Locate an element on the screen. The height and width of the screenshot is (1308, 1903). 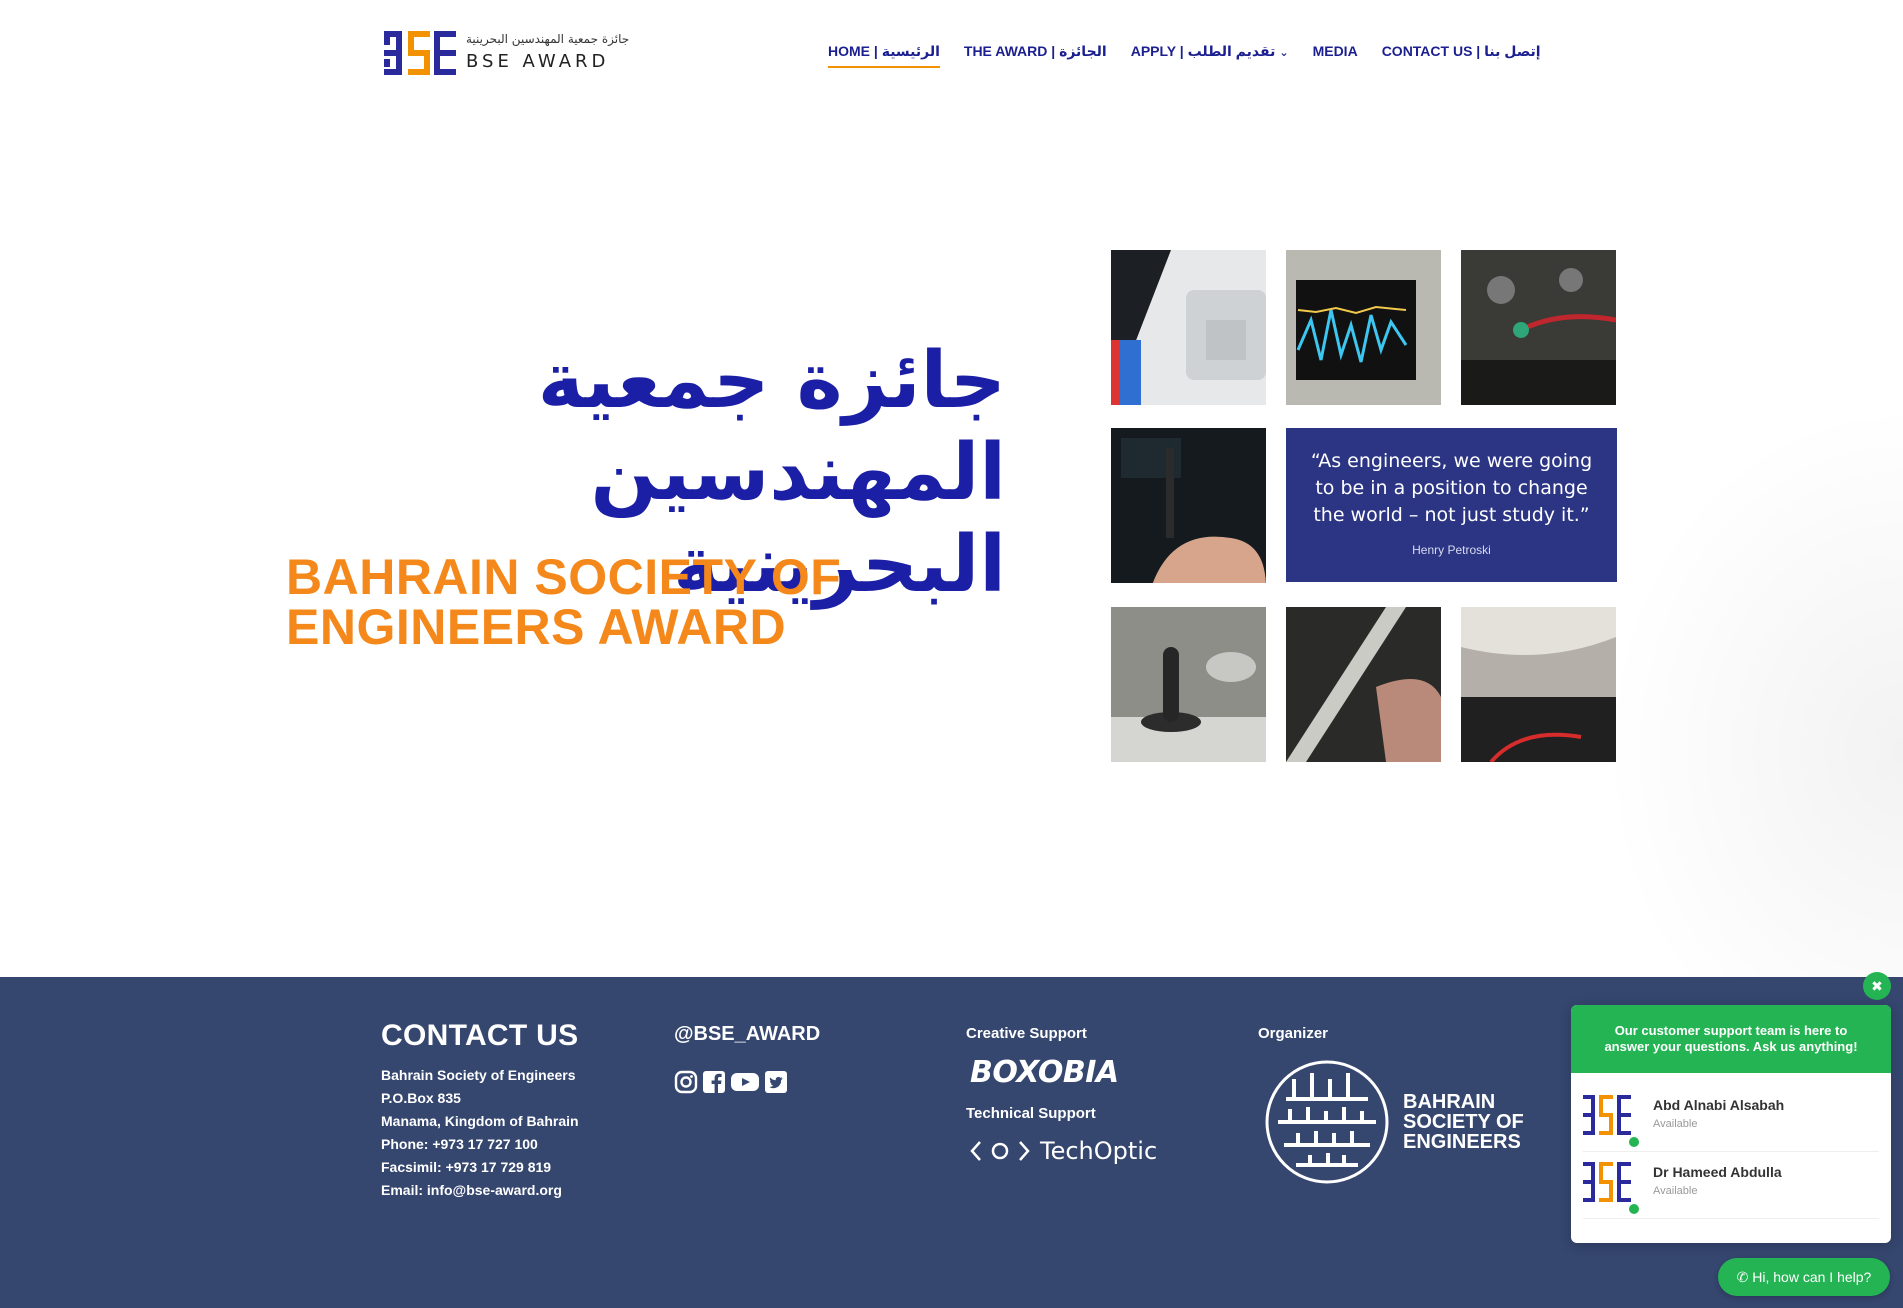
creative-support-label: Creative Support is located at coordinates (1026, 1033).